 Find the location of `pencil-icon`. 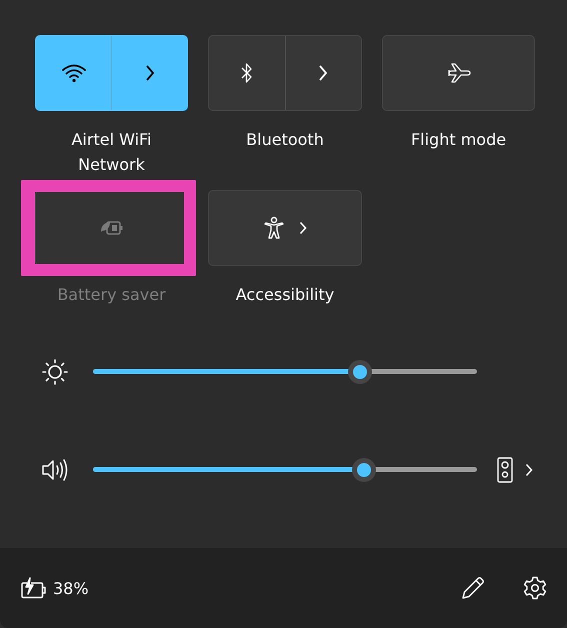

pencil-icon is located at coordinates (473, 588).